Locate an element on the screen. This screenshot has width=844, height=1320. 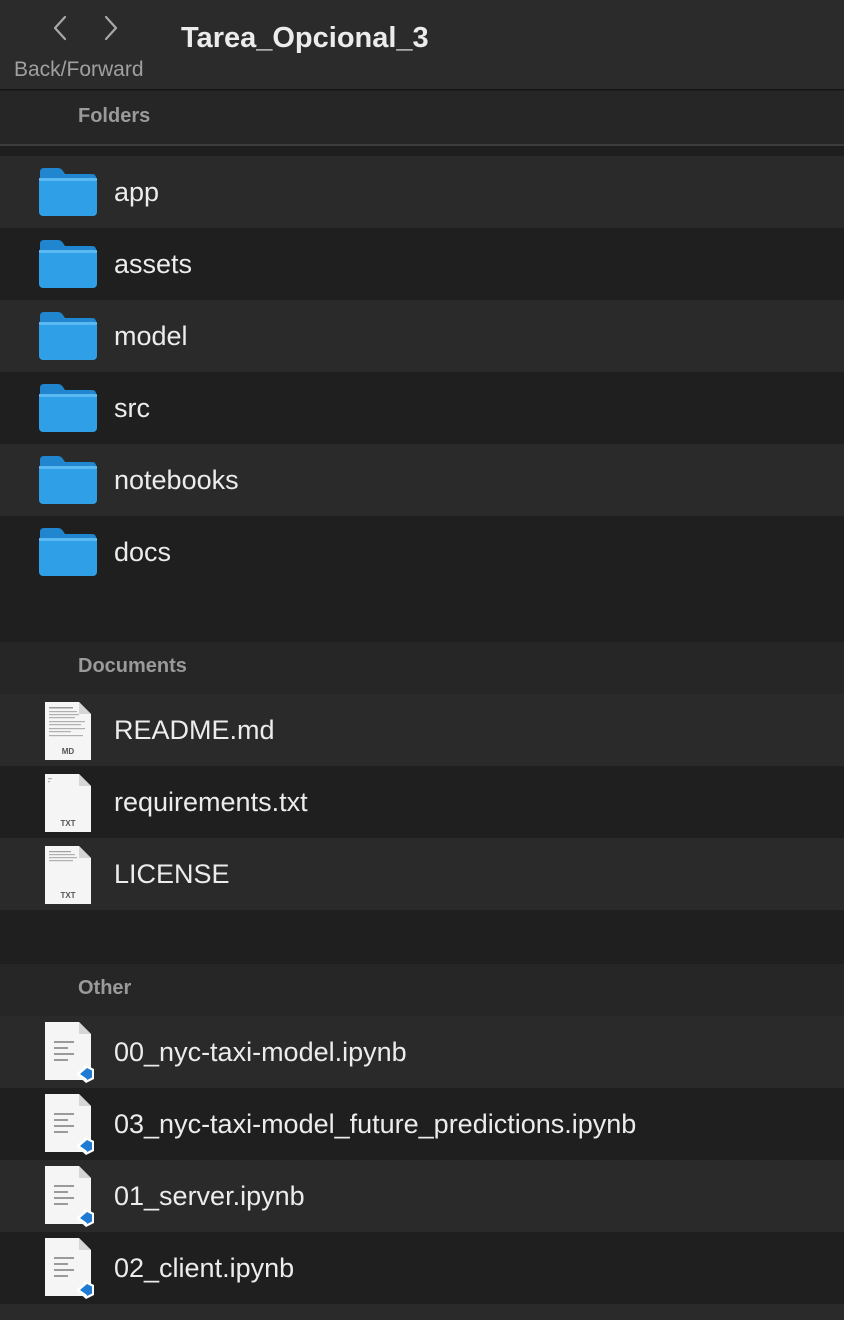
toolbar: Back/Forward Tarea_Opcional_3 is located at coordinates (422, 45).